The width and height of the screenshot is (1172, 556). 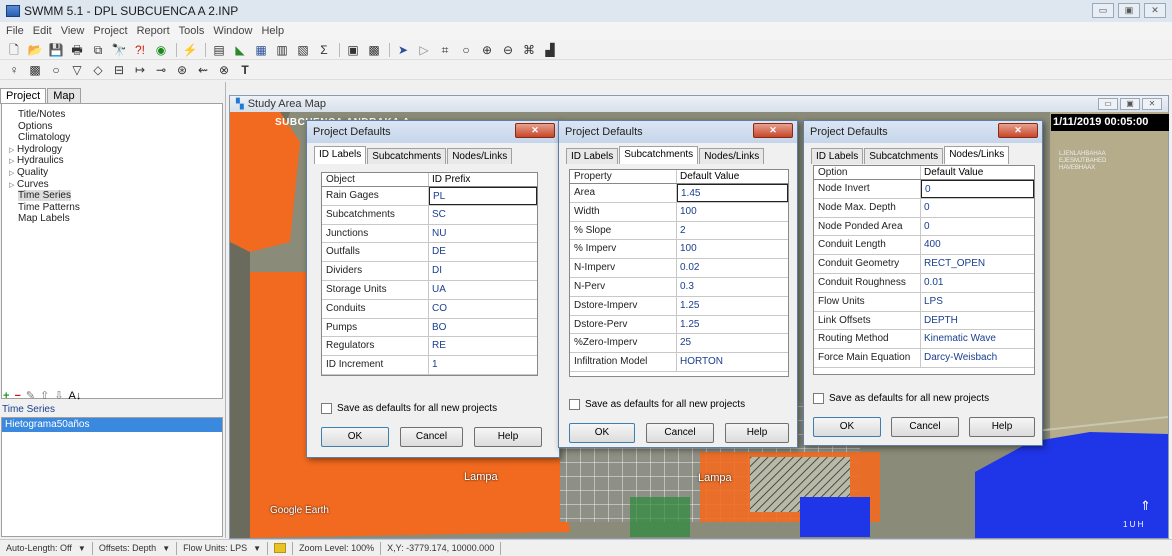 I want to click on options-icon: Σ, so click(x=324, y=50).